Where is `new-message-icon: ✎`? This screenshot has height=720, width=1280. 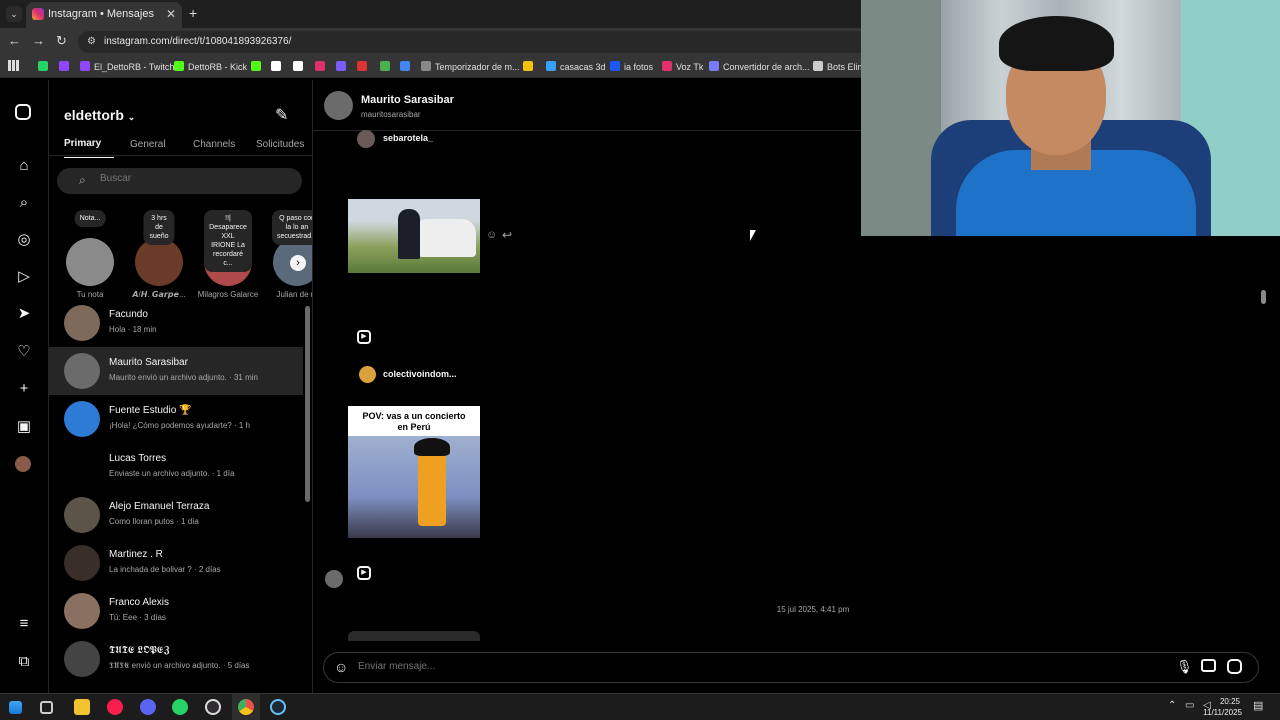 new-message-icon: ✎ is located at coordinates (281, 115).